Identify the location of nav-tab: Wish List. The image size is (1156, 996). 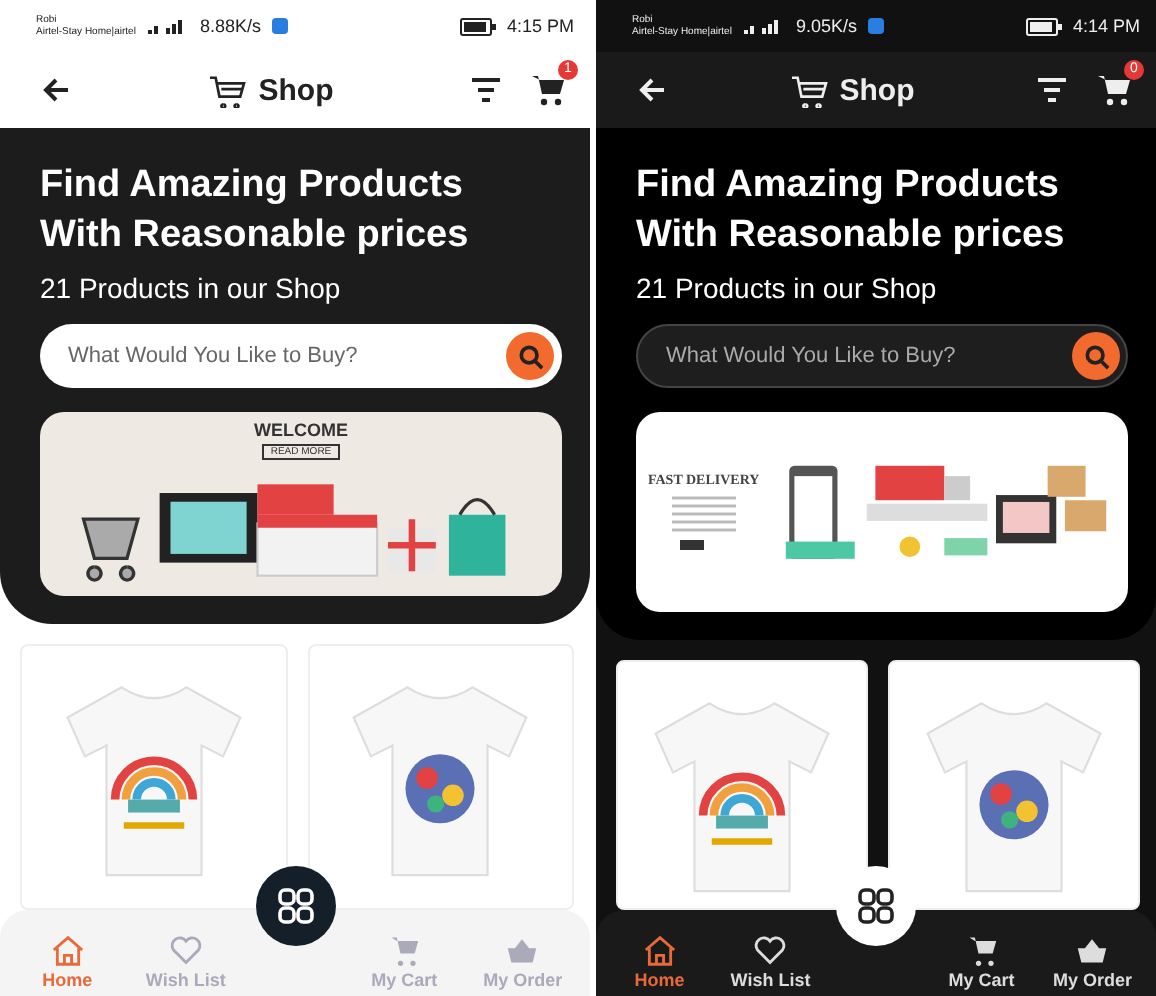
(770, 962).